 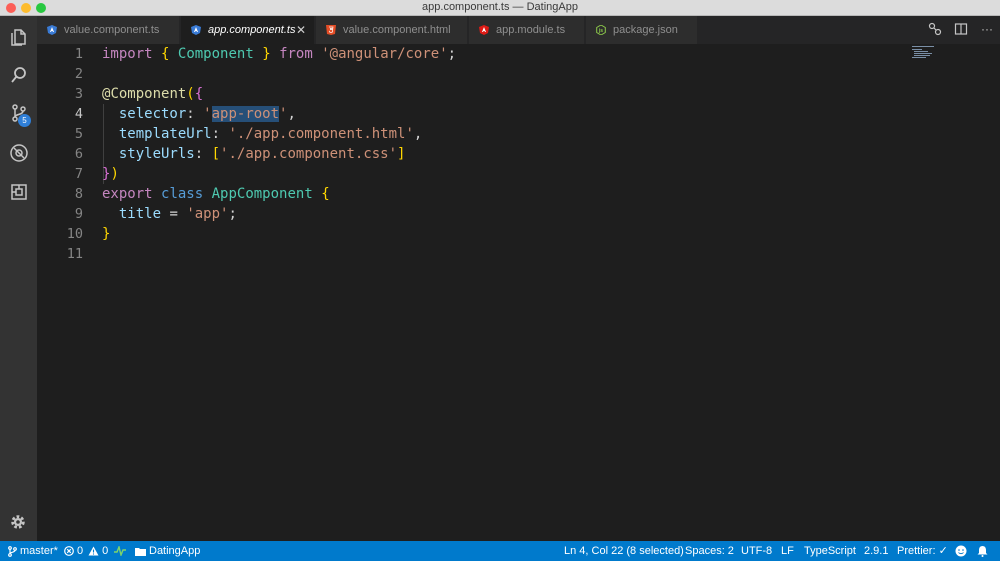 I want to click on typescript-version-status: 2.9.1, so click(x=876, y=551).